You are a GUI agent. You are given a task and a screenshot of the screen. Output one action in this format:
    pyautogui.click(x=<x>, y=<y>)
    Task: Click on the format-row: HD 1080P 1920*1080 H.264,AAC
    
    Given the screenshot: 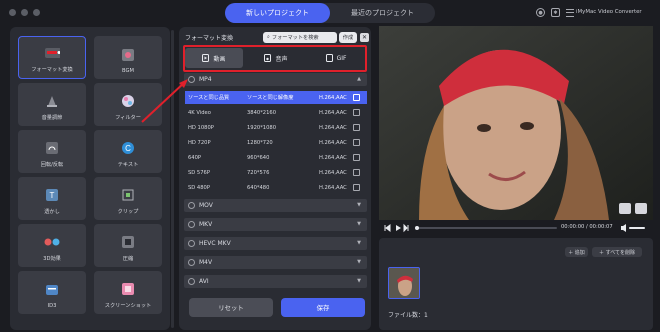 What is the action you would take?
    pyautogui.click(x=276, y=127)
    